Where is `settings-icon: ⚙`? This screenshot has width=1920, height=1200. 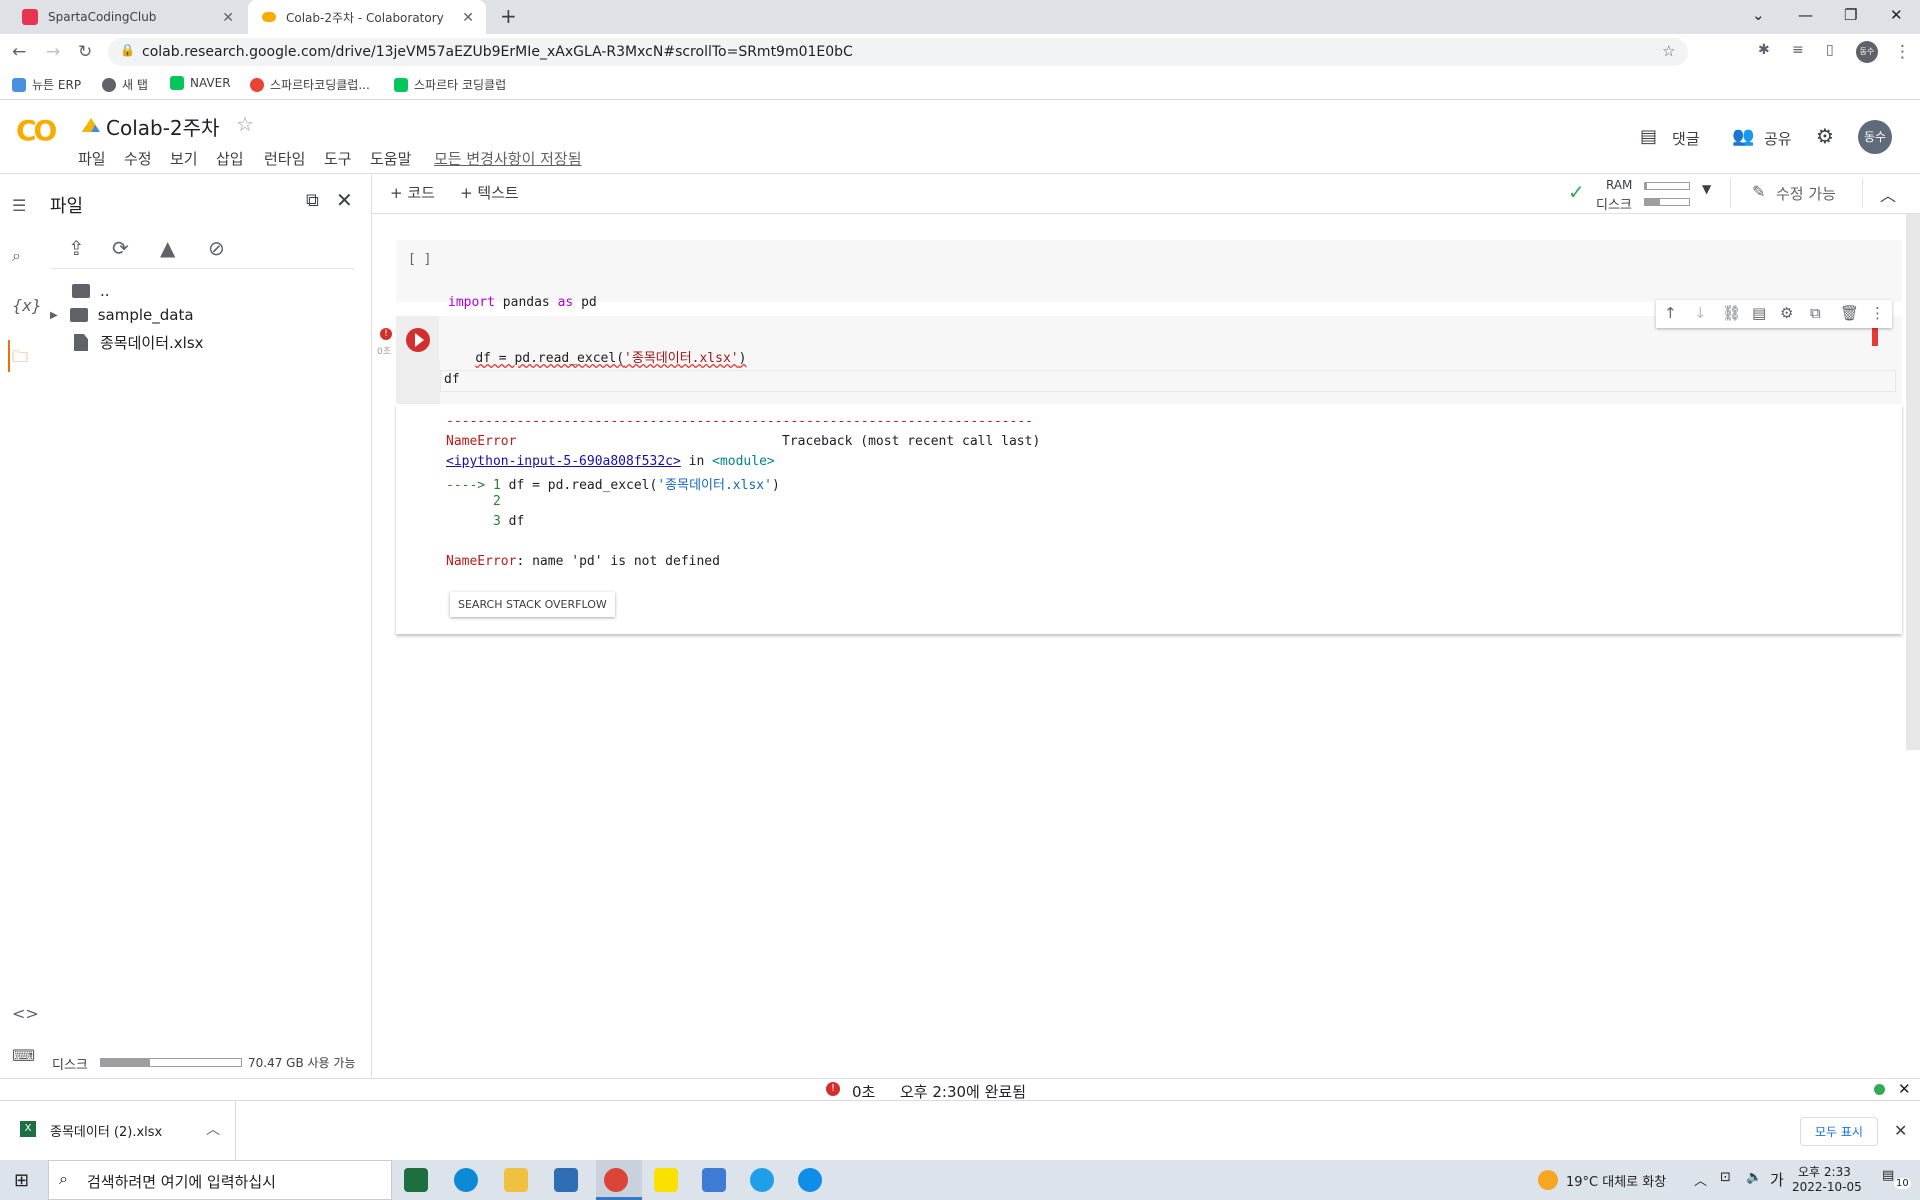
settings-icon: ⚙ is located at coordinates (1786, 313).